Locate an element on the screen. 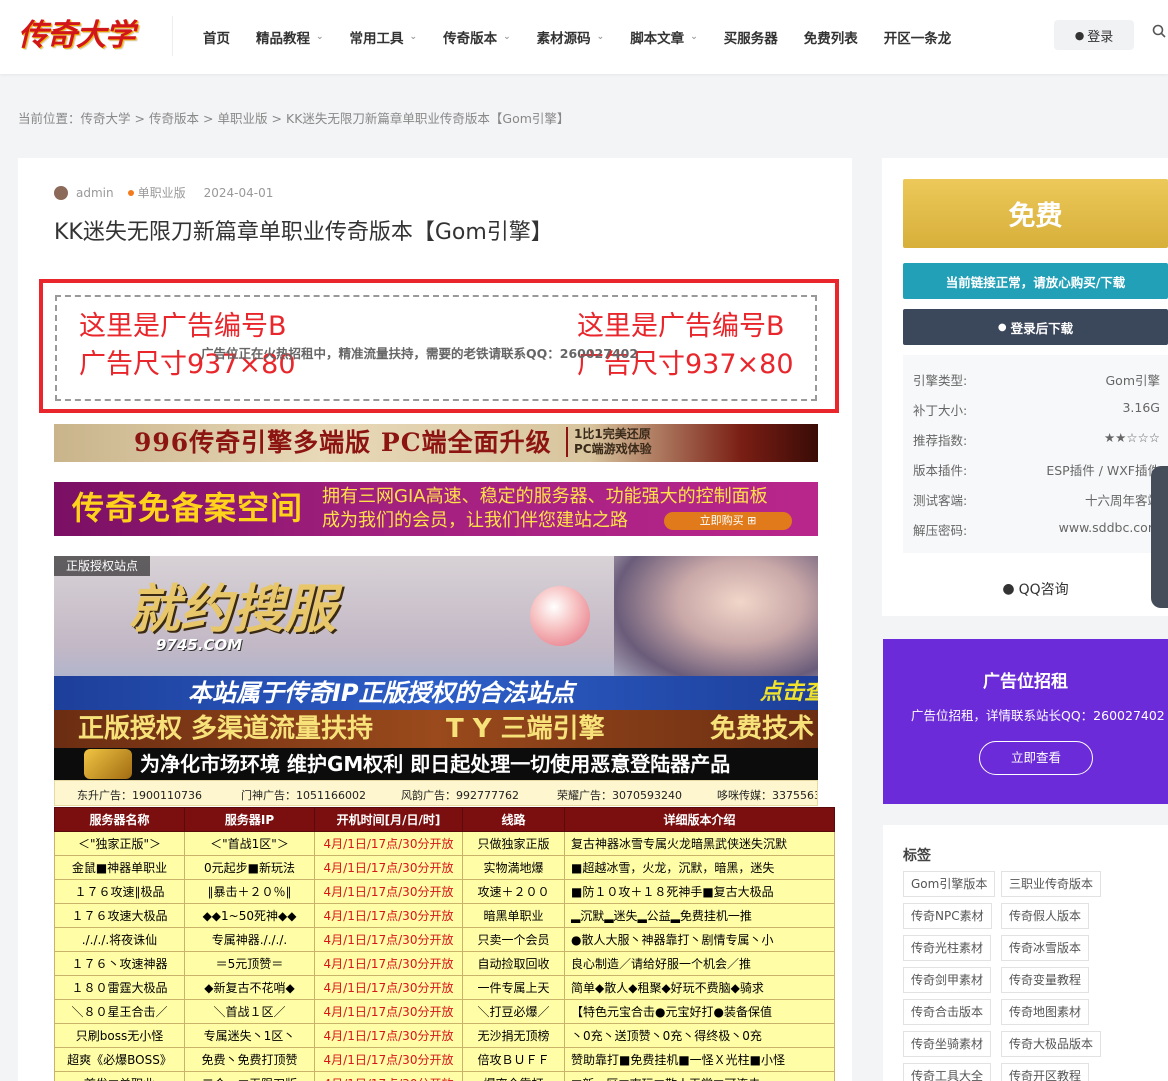 This screenshot has height=1081, width=1168. table-cell: ◆新复古不花哨◆ is located at coordinates (249, 987).